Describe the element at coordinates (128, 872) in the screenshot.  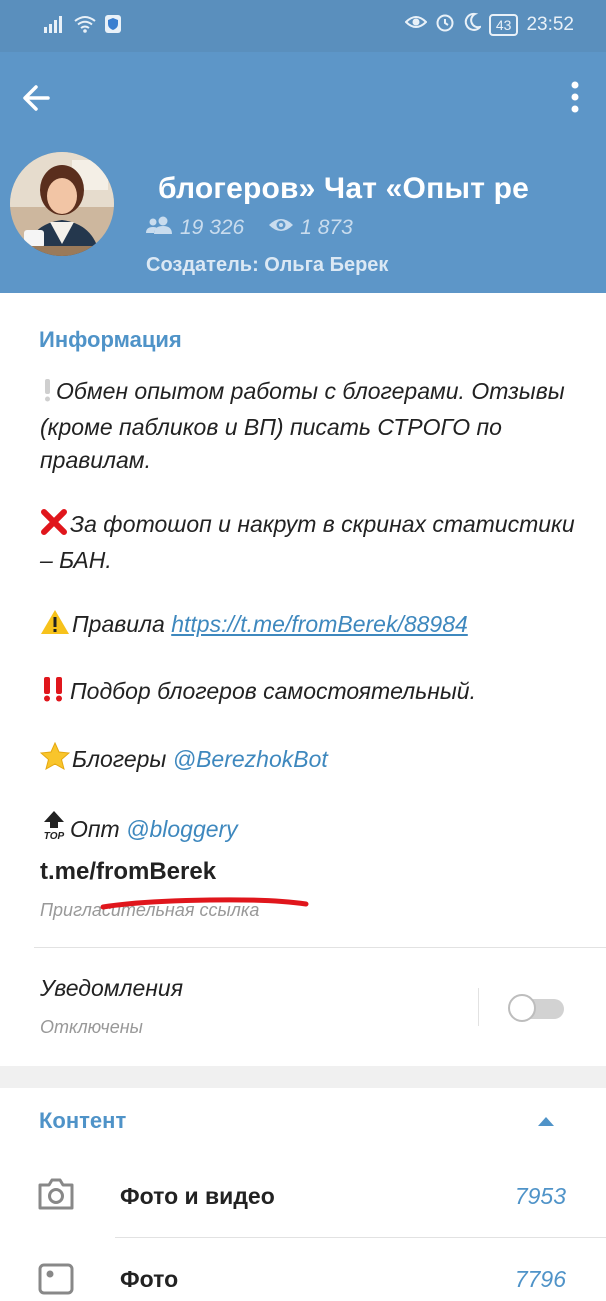
I see `invite-link: t.me/fromBerek` at that location.